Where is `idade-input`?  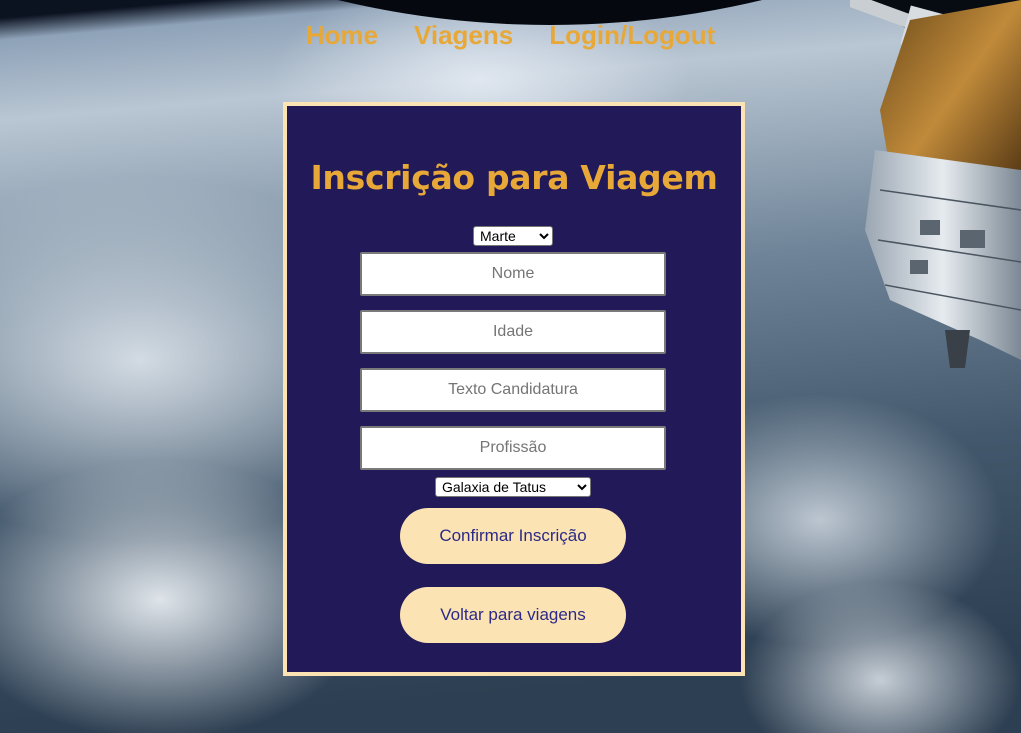 idade-input is located at coordinates (513, 332).